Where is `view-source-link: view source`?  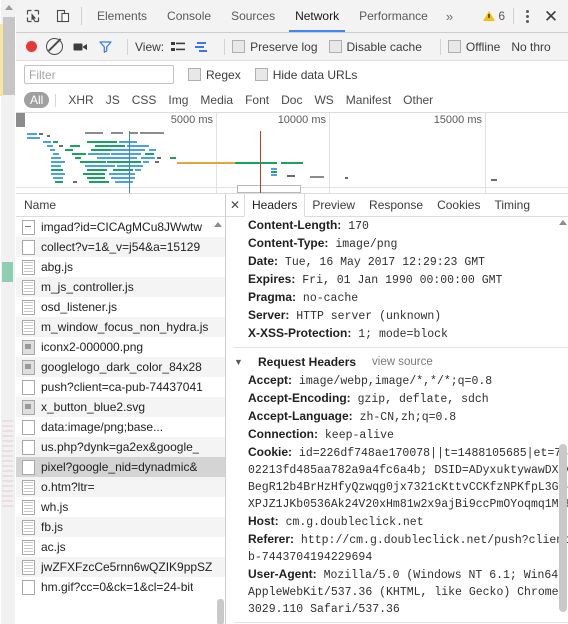 view-source-link: view source is located at coordinates (402, 362).